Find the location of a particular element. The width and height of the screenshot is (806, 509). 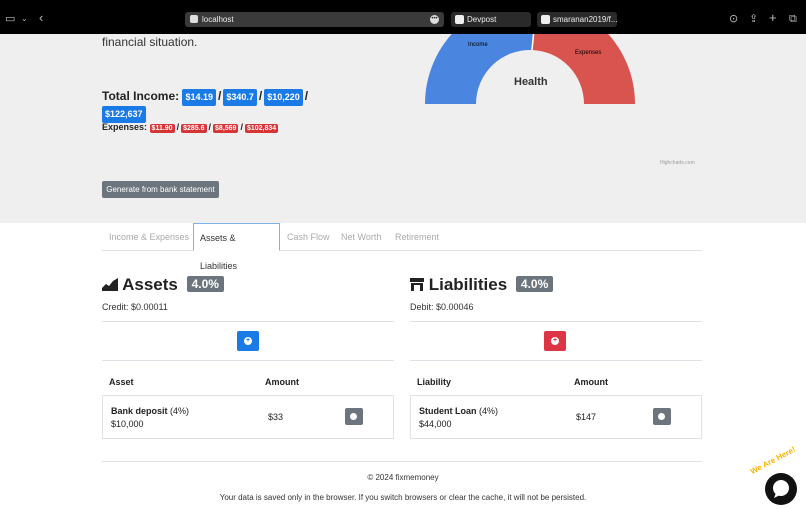

add-asset-button: + is located at coordinates (248, 341).